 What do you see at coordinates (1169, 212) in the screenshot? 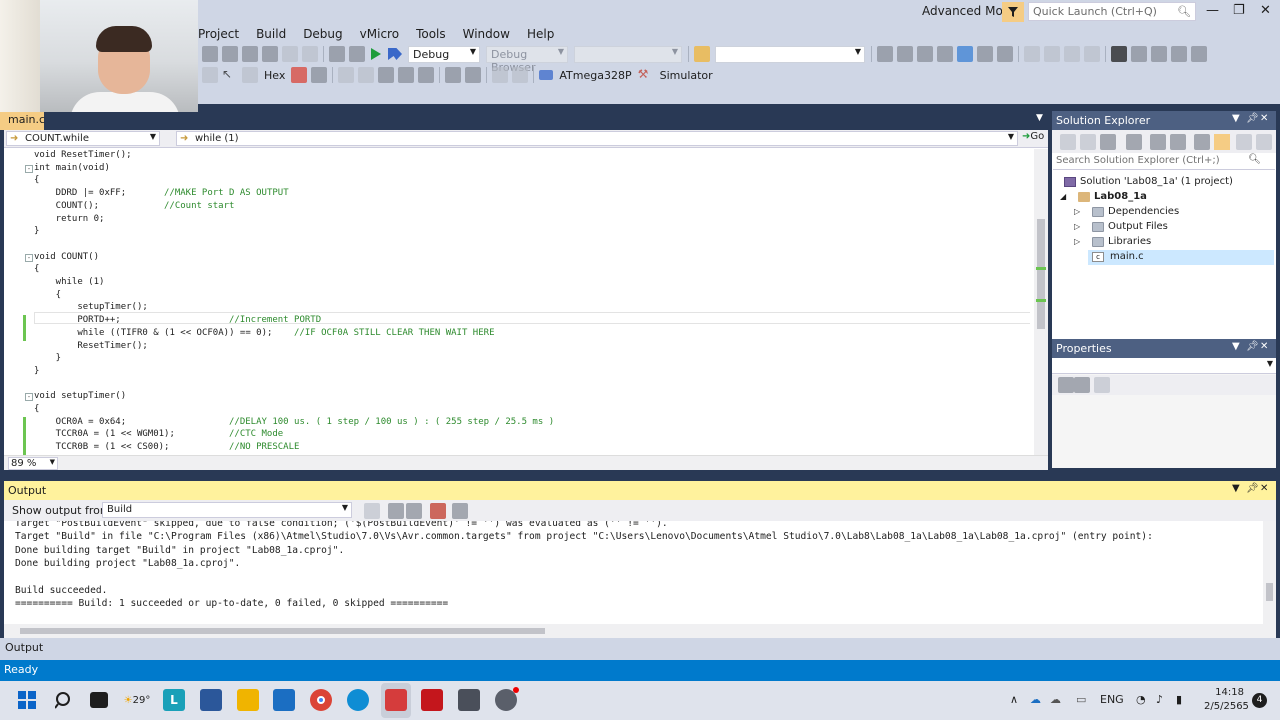
I see `tree-item-dependencies: ▷ Dependencies` at bounding box center [1169, 212].